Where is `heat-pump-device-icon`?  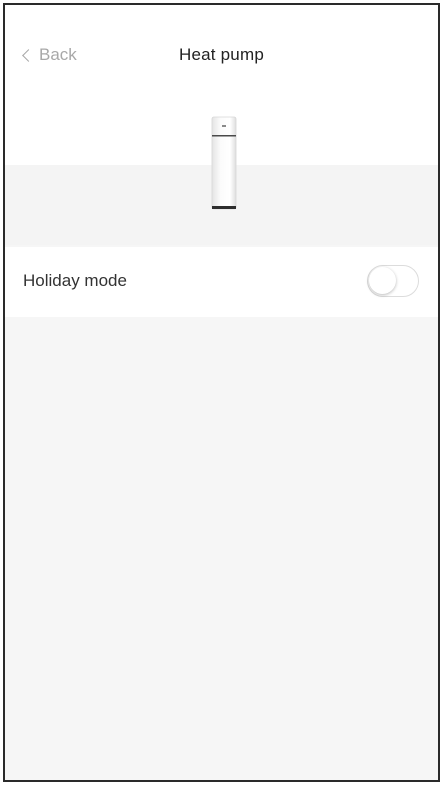 heat-pump-device-icon is located at coordinates (224, 164).